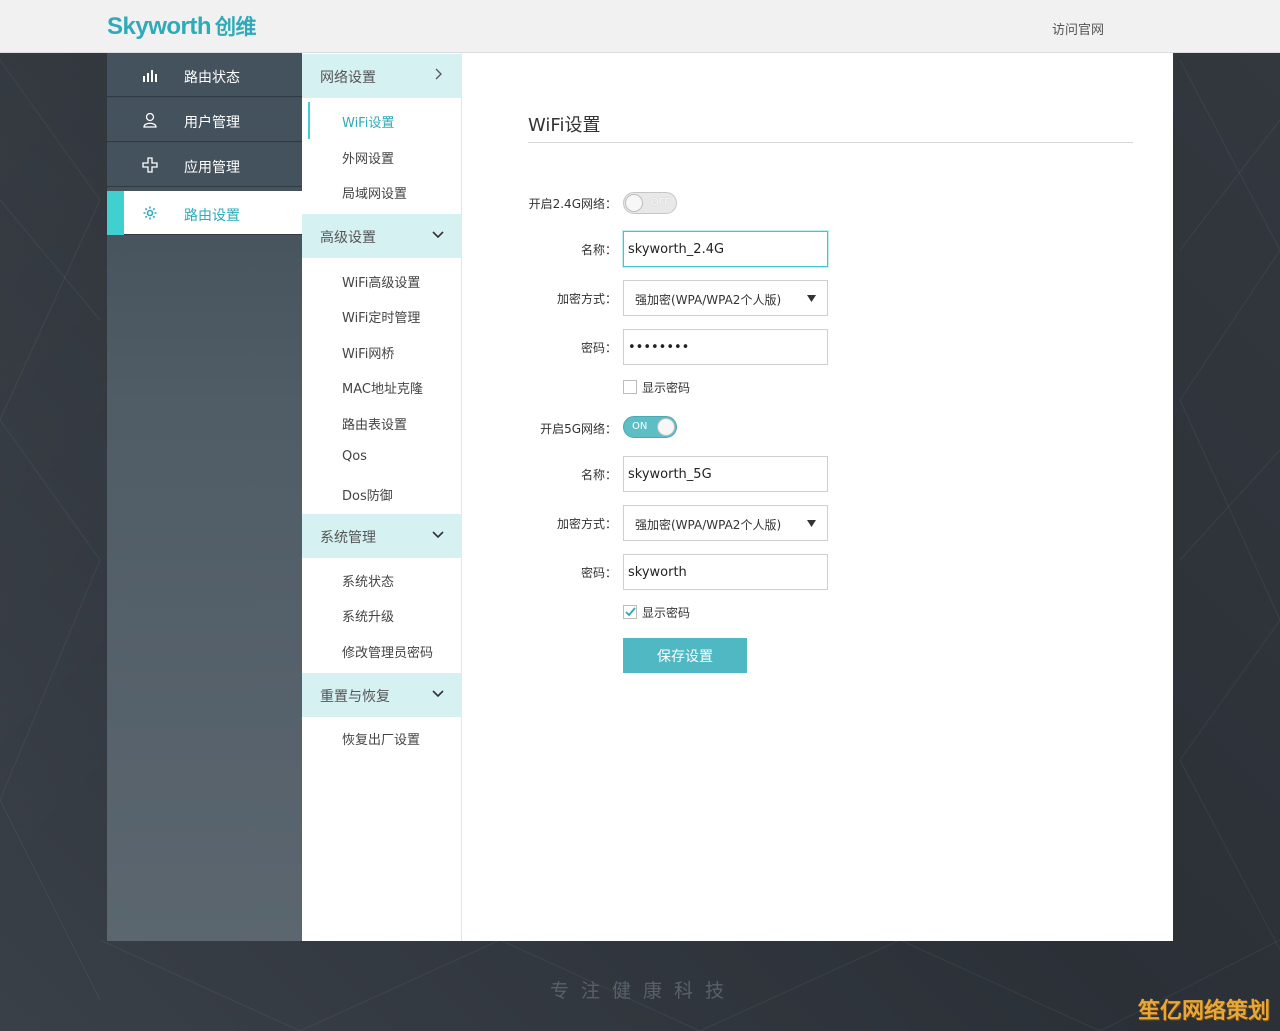 This screenshot has width=1280, height=1031. I want to click on sidebar-item-router-settings: 路由设置, so click(204, 213).